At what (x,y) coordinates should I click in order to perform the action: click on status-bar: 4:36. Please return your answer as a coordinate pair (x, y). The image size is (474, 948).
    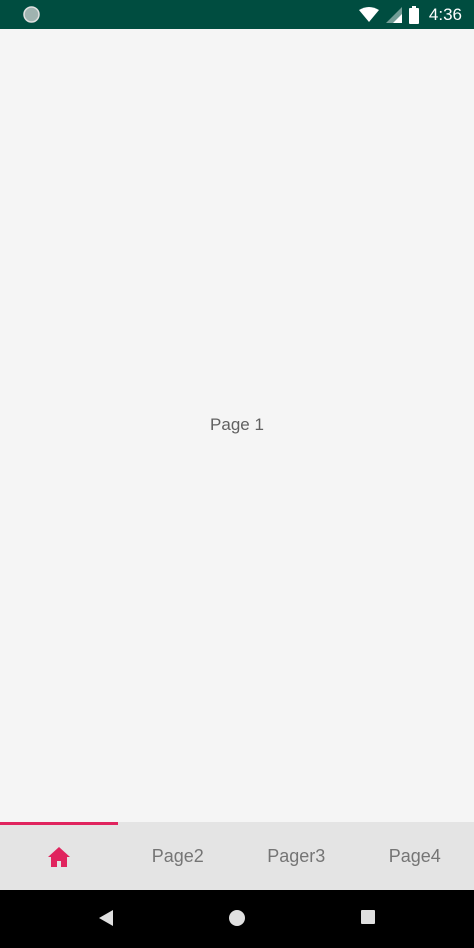
    Looking at the image, I should click on (237, 14).